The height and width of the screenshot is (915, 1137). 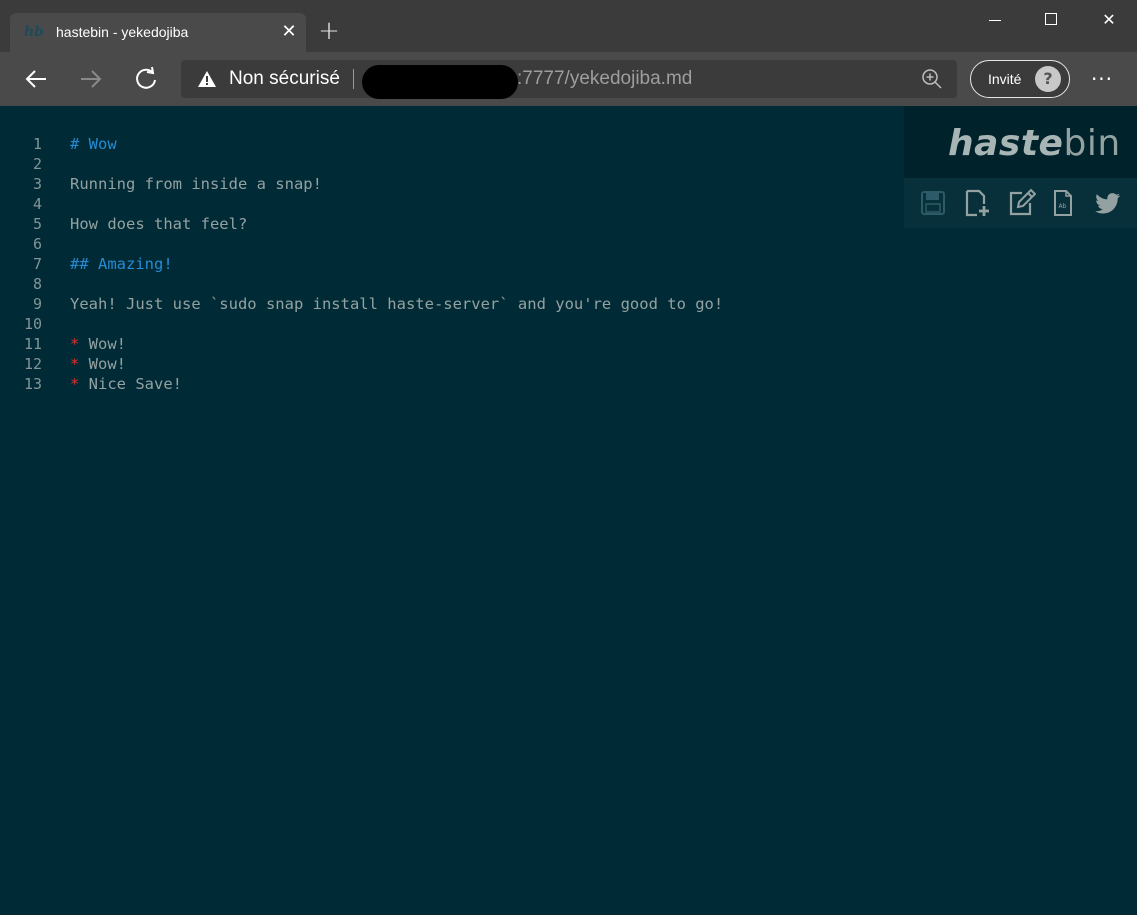 I want to click on duplicate-edit-icon, so click(x=1023, y=202).